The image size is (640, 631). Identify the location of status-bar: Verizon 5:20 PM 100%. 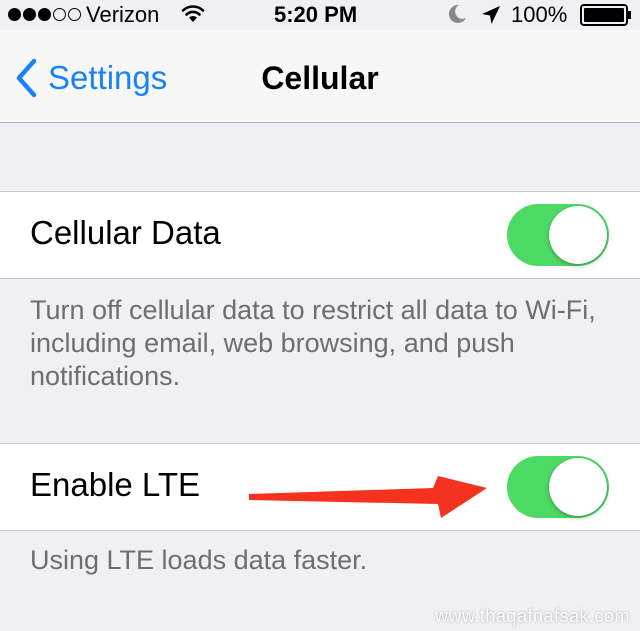
(320, 15).